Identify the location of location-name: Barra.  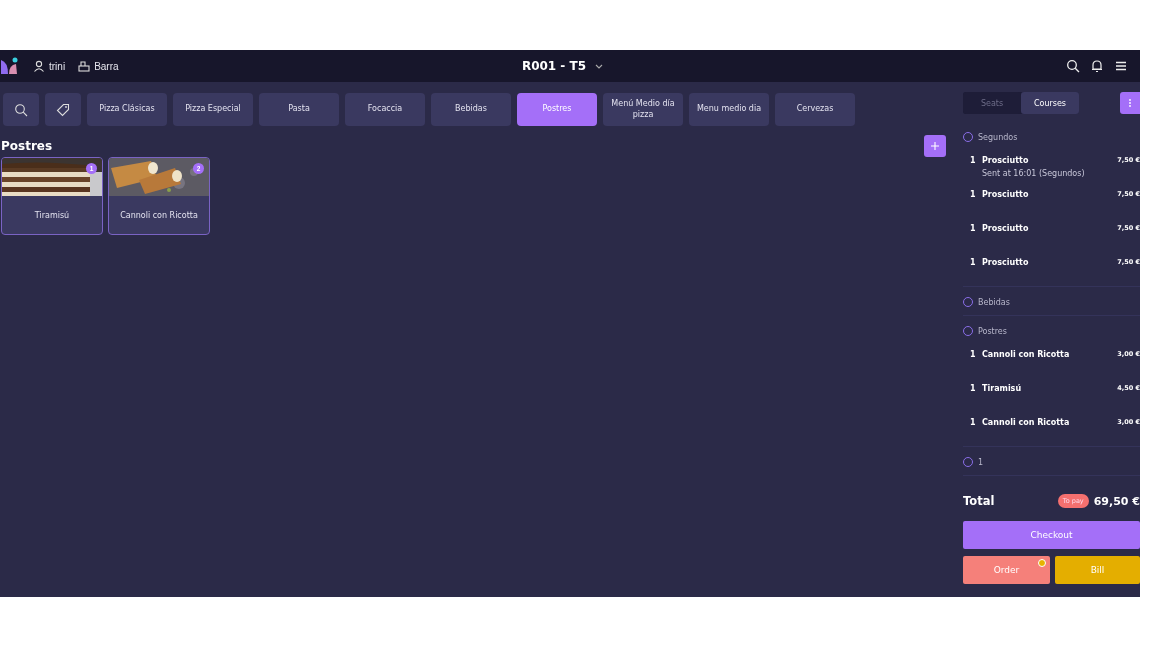
(106, 66).